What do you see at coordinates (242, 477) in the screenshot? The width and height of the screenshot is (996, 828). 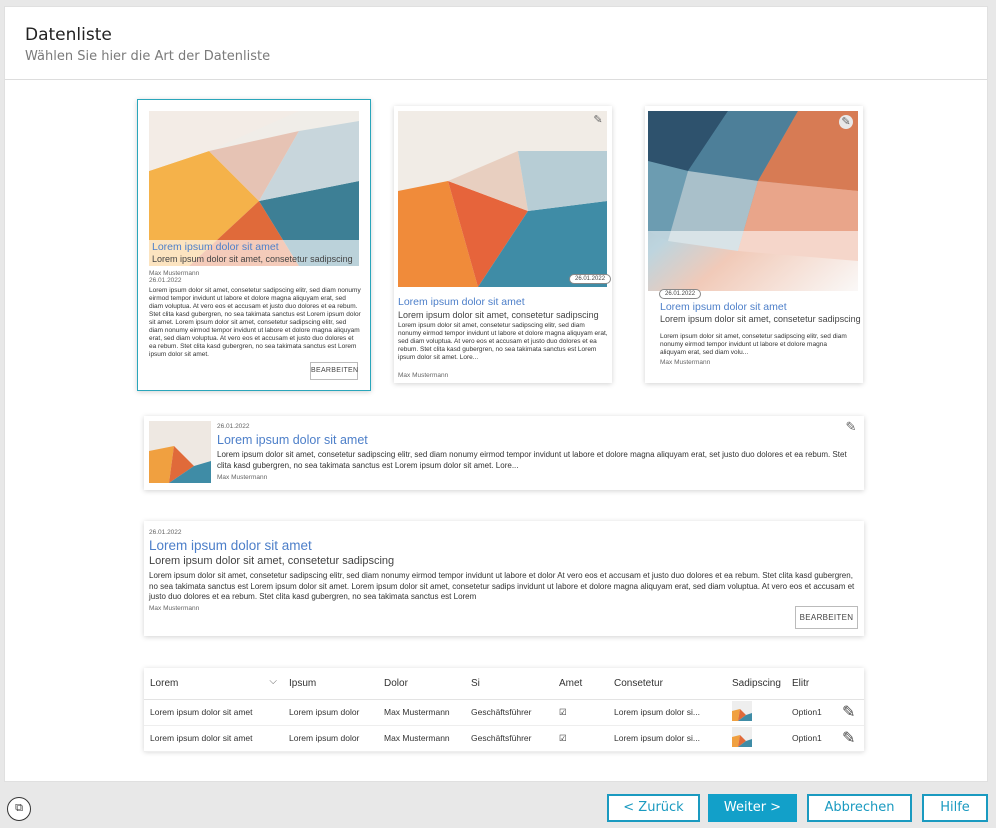 I see `list-author: Max Mustermann` at bounding box center [242, 477].